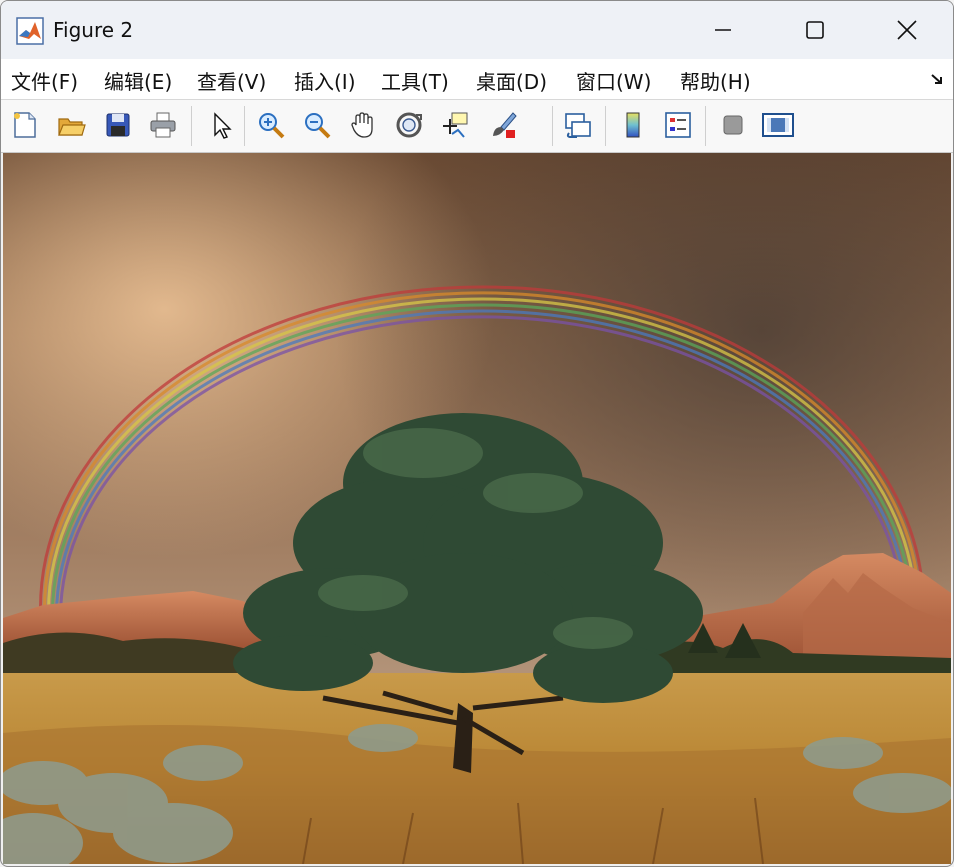 The image size is (954, 867). Describe the element at coordinates (415, 80) in the screenshot. I see `menu-tools: 工具(T)` at that location.